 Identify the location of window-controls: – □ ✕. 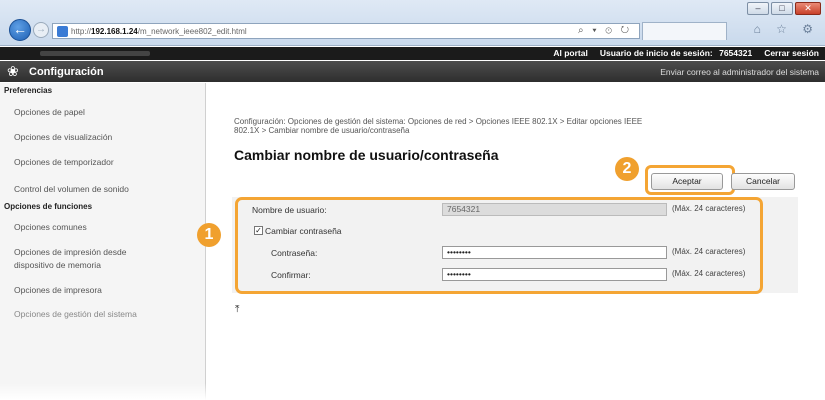
(784, 8).